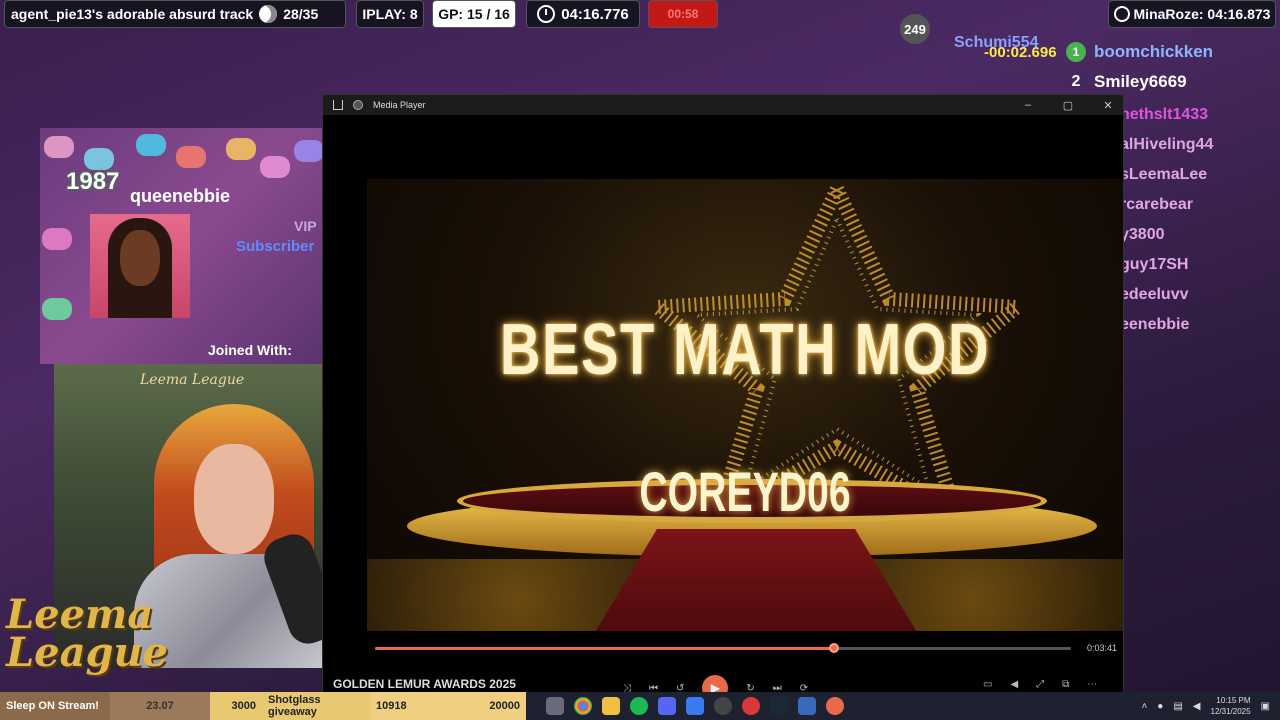 The image size is (1280, 720). I want to click on neon-sign: Leema League, so click(192, 380).